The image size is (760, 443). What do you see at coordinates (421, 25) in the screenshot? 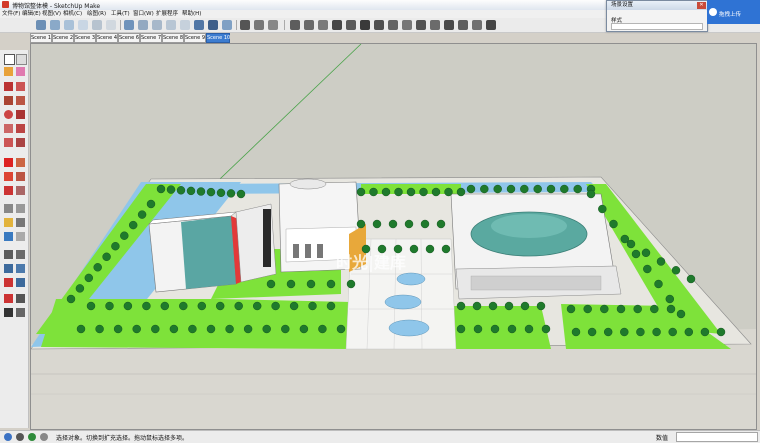
I see `position-camera-icon` at bounding box center [421, 25].